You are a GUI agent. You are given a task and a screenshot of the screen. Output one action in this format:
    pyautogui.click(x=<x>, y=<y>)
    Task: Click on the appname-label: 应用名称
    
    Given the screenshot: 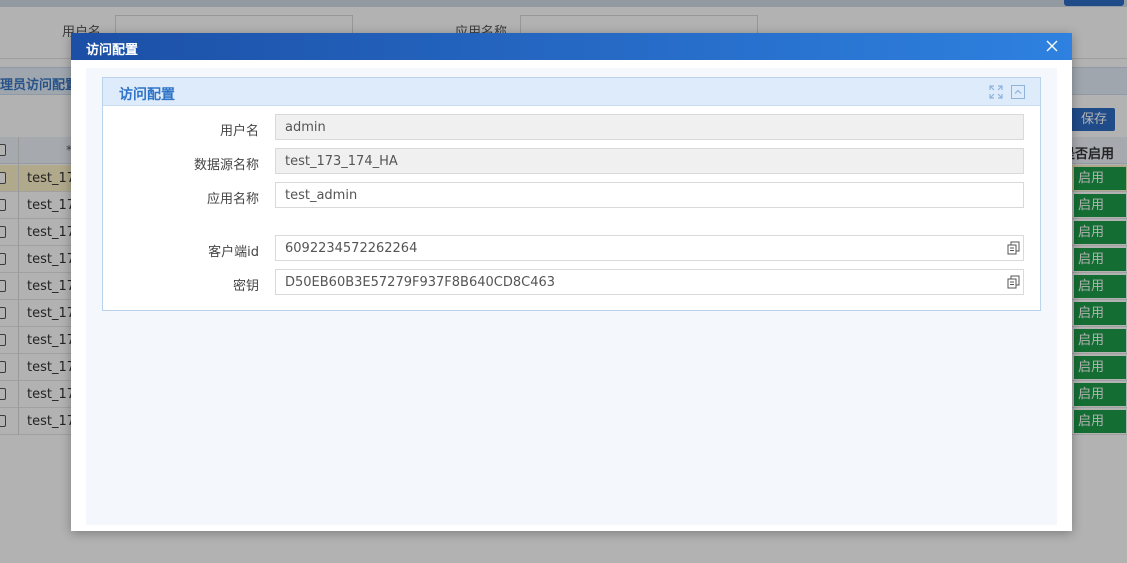 What is the action you would take?
    pyautogui.click(x=232, y=199)
    